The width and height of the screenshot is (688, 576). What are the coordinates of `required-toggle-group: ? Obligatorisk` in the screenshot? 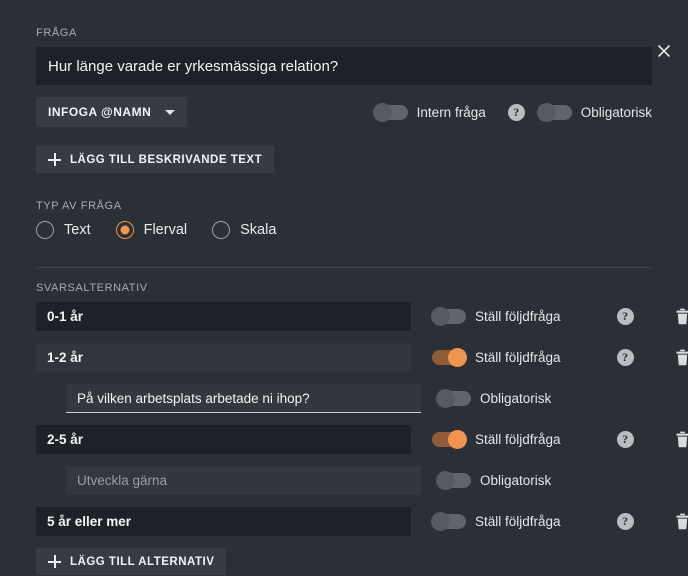 It's located at (579, 112).